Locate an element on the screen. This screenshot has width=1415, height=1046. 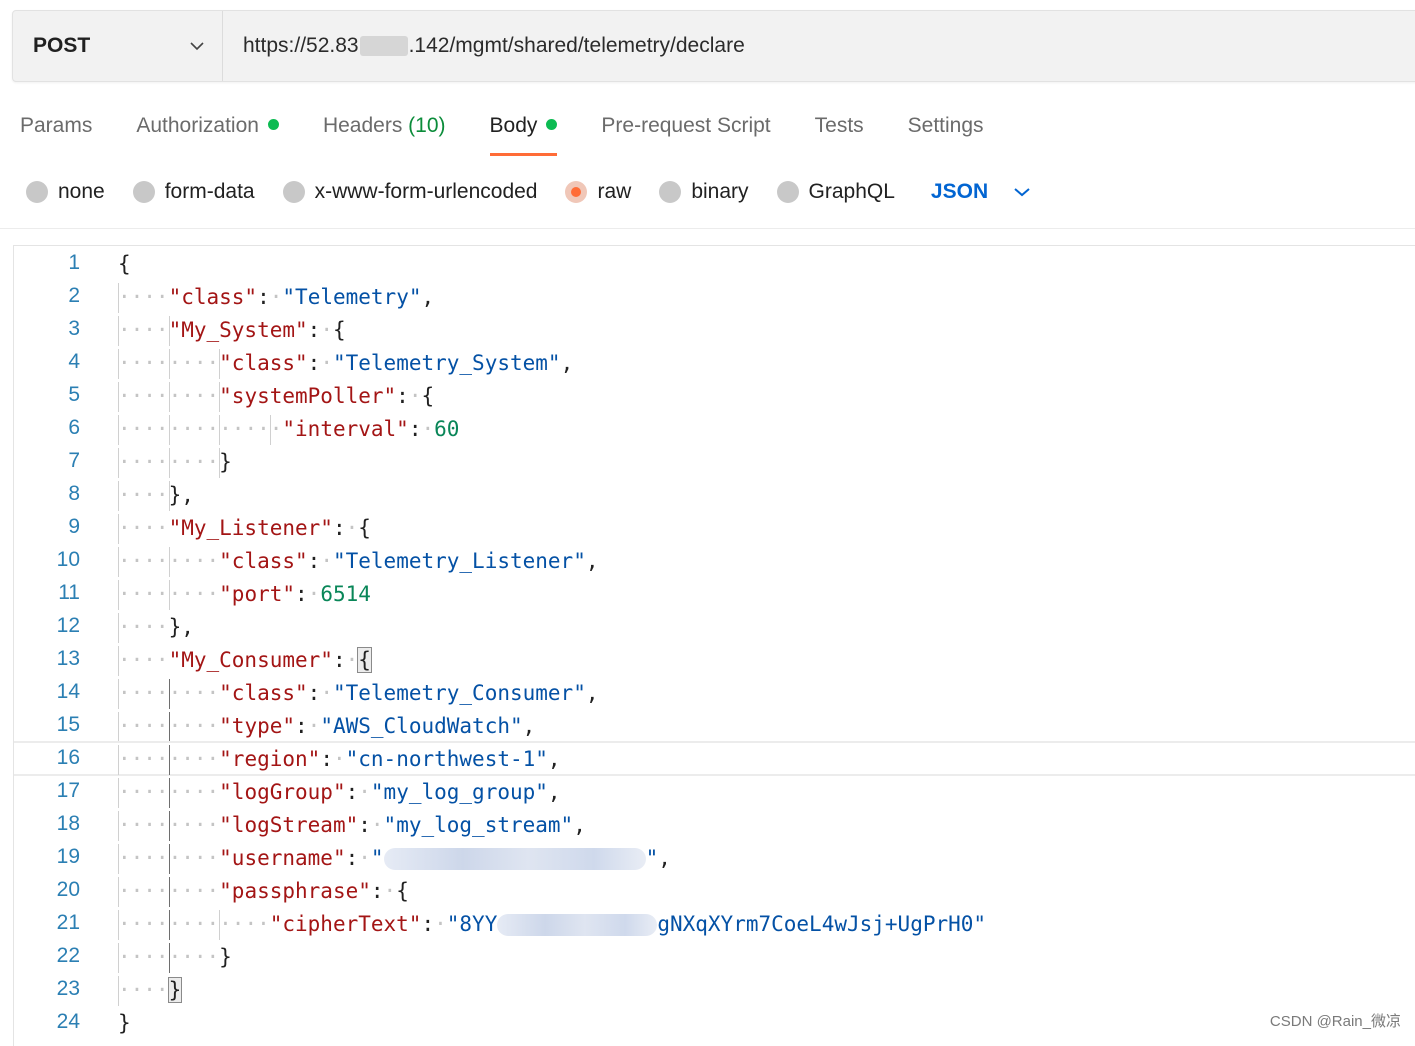
json-string: "my_log_group" is located at coordinates (459, 792).